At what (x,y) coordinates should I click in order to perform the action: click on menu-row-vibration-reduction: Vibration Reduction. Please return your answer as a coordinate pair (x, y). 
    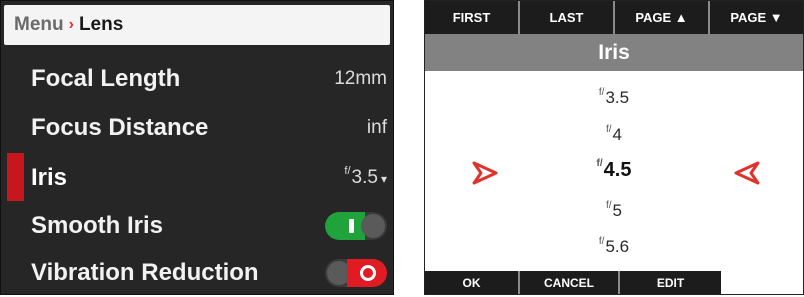
    Looking at the image, I should click on (198, 272).